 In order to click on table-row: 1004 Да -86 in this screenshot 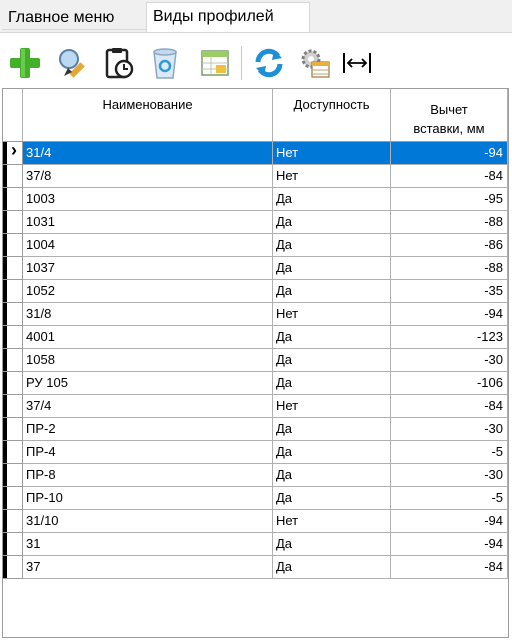, I will do `click(255, 245)`.